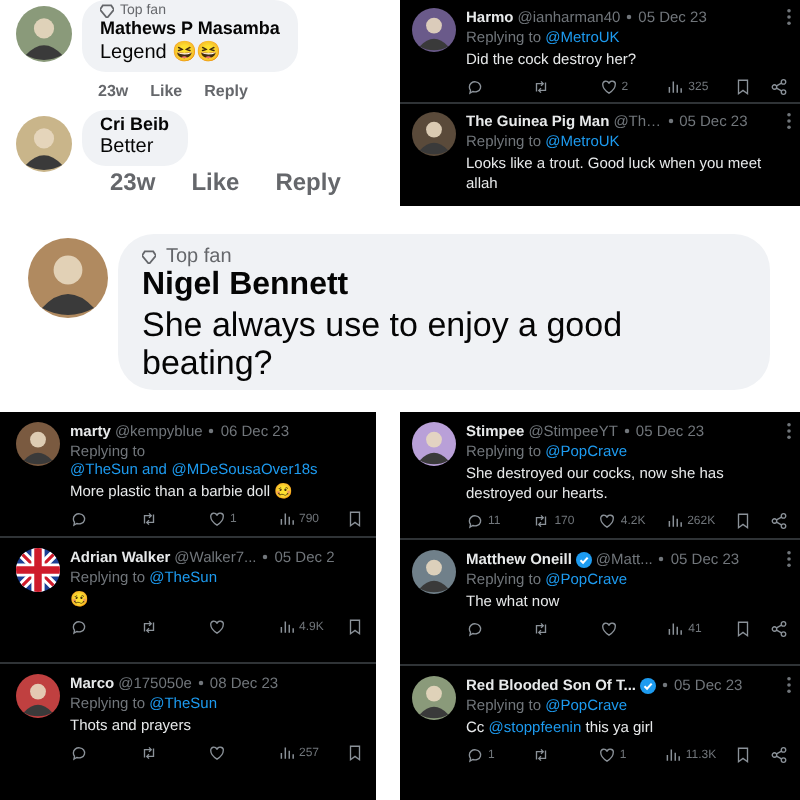 This screenshot has width=800, height=800. What do you see at coordinates (383, 344) in the screenshot?
I see `comment-text: She always use to enjoy a good beating?` at bounding box center [383, 344].